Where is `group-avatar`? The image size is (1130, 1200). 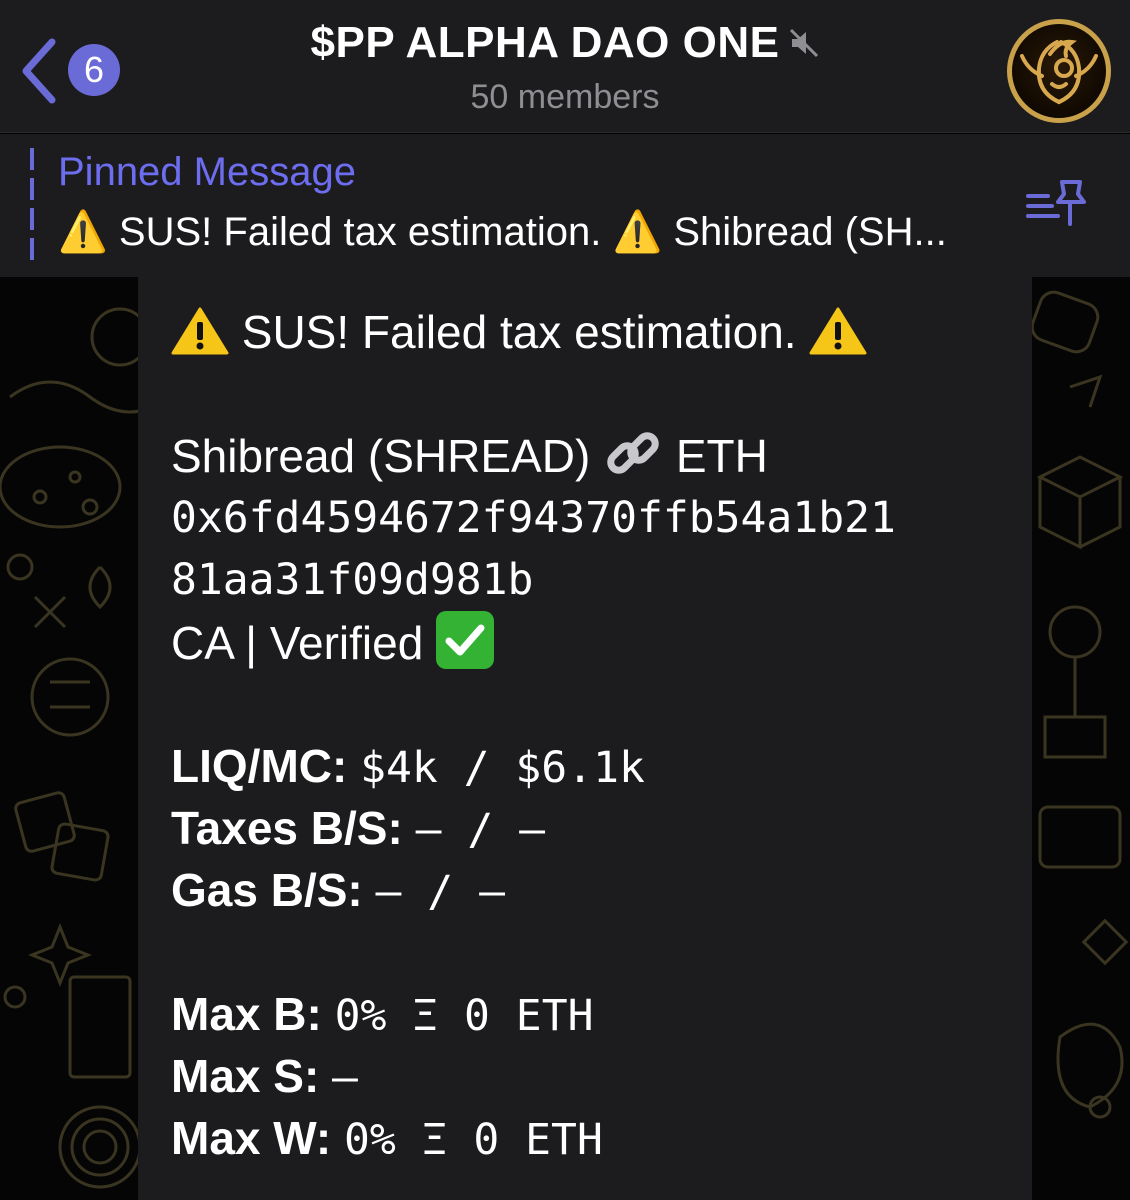
group-avatar is located at coordinates (1059, 71).